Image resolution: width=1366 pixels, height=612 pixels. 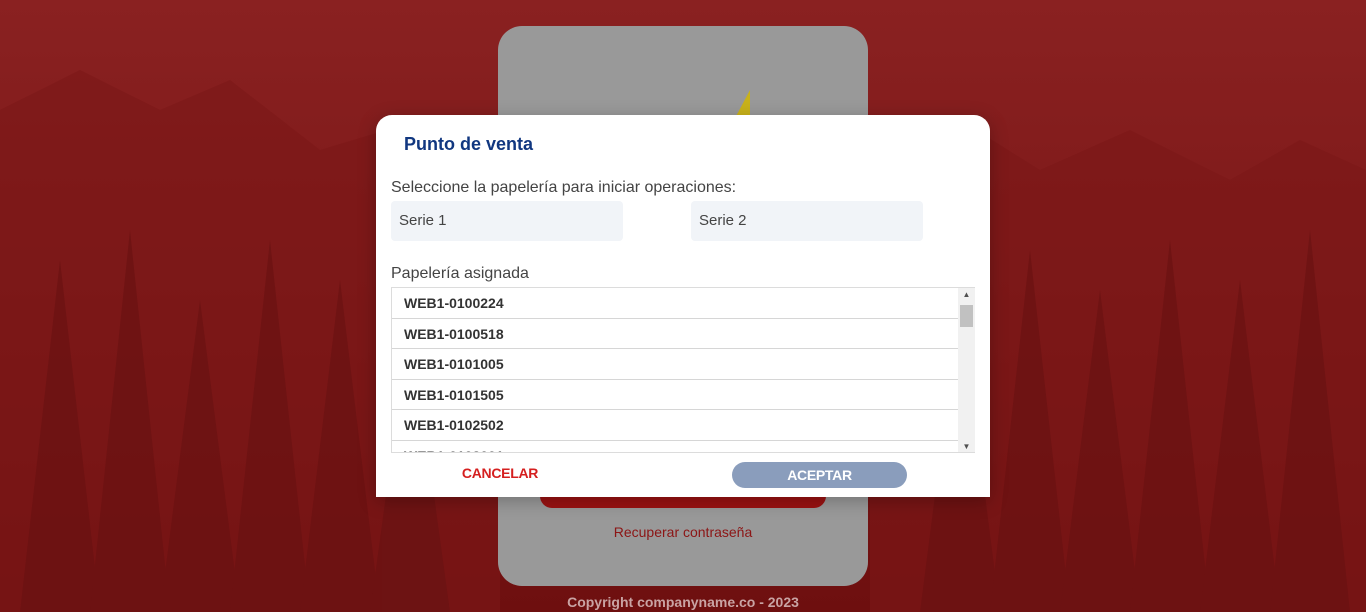 What do you see at coordinates (966, 316) in the screenshot?
I see `scroll-thumb` at bounding box center [966, 316].